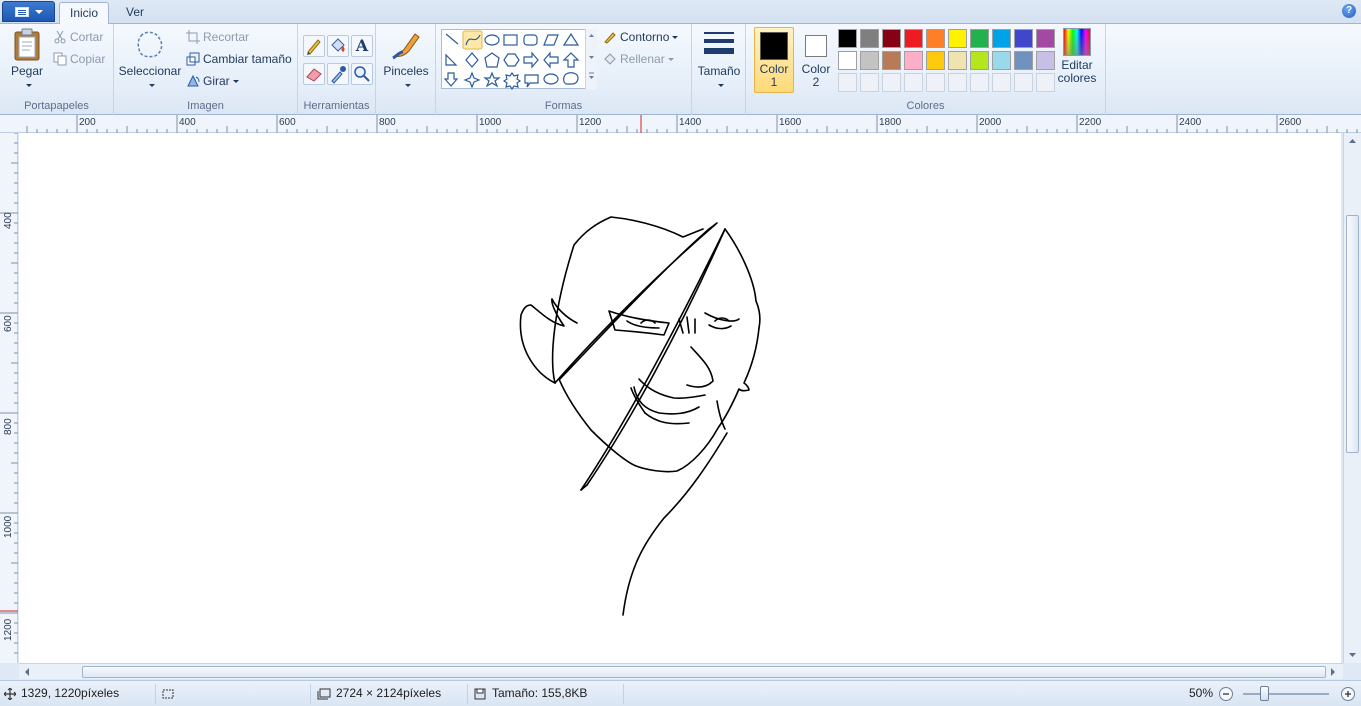 This screenshot has width=1361, height=706. I want to click on zoom-out-icon, so click(1226, 694).